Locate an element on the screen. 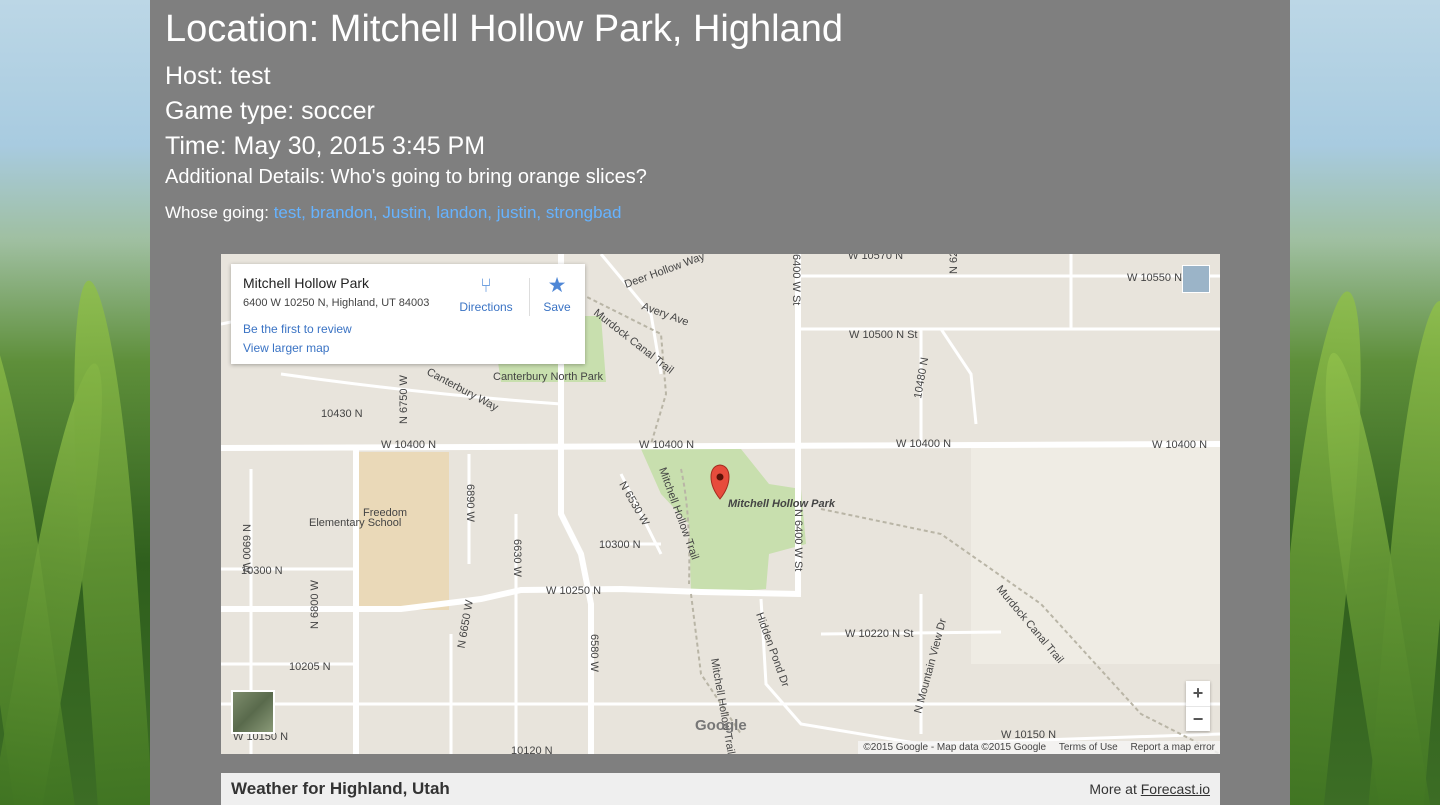  place-name: Mitchell Hollow Park is located at coordinates (306, 283).